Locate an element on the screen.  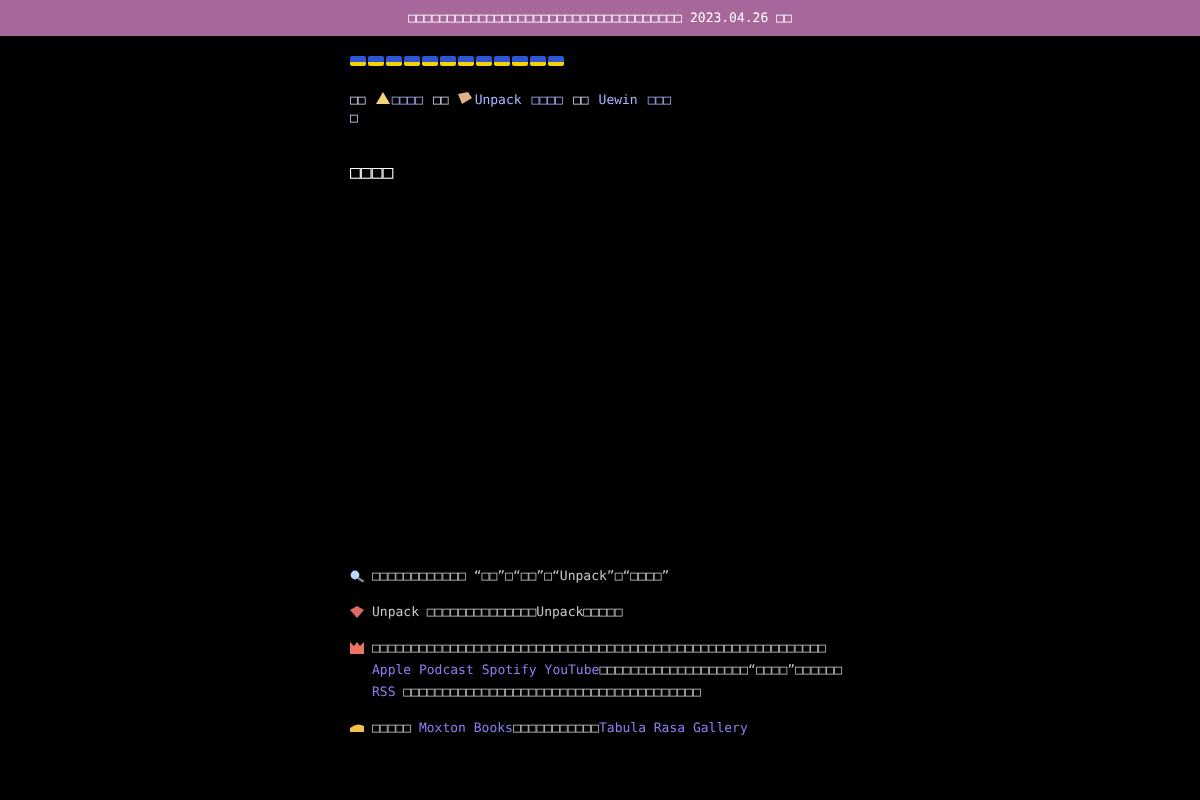
magnifier-icon is located at coordinates (357, 575).